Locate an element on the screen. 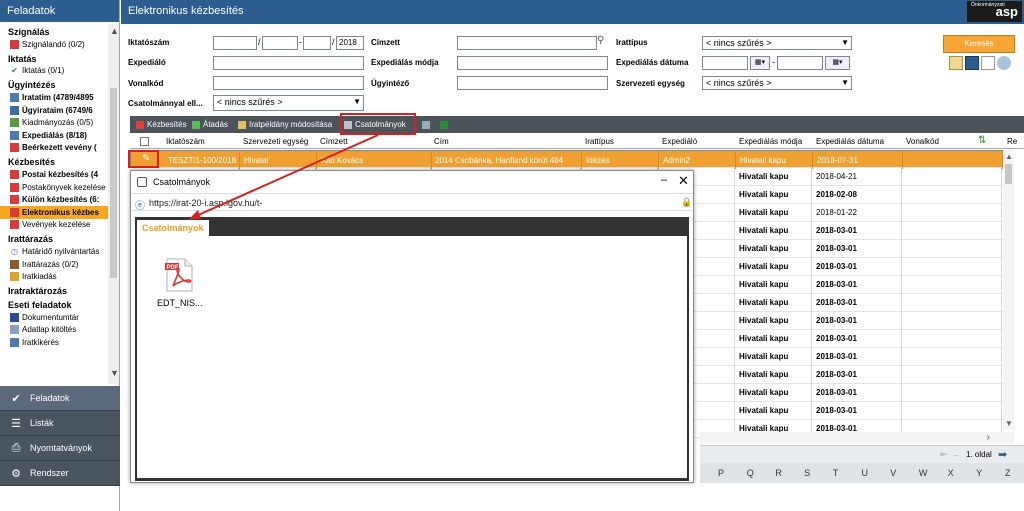  alphabet-letter: S is located at coordinates (807, 473).